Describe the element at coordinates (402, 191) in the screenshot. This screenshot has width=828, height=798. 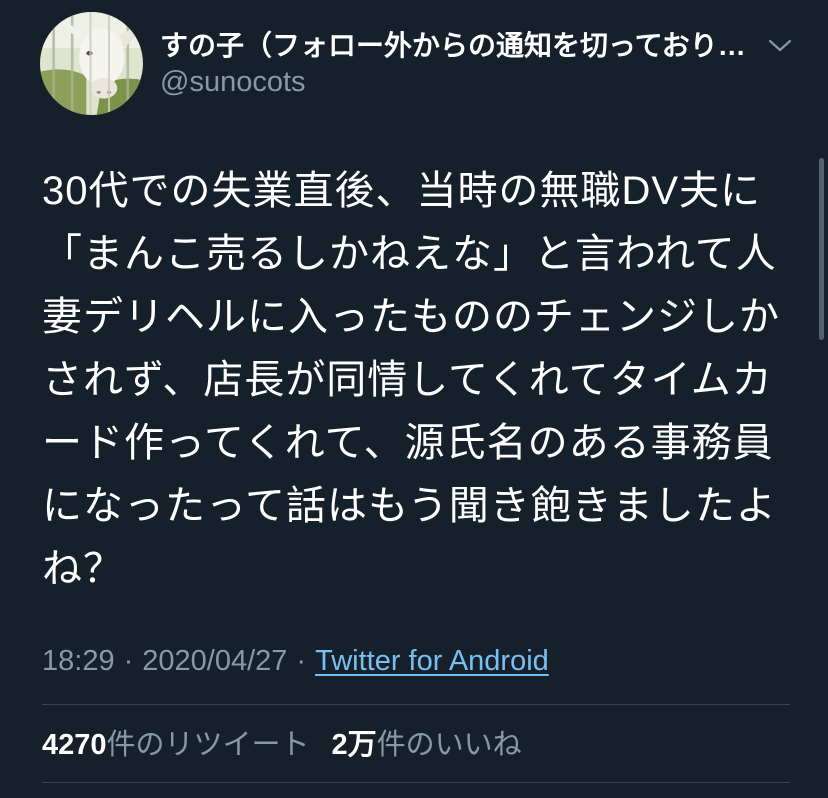
I see `tweet-text-line: 30代での失業直後、当時の無職DV夫に` at that location.